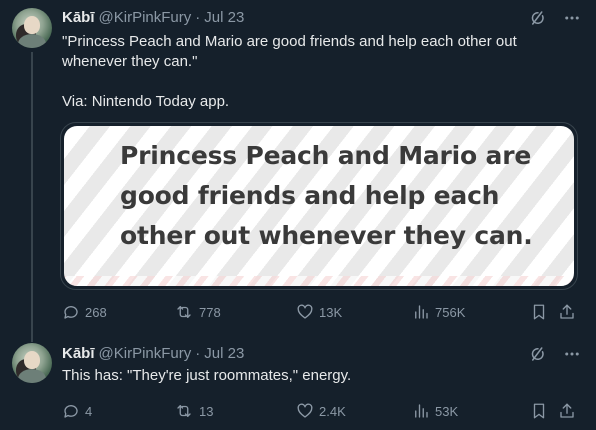 The height and width of the screenshot is (430, 596). I want to click on like-button: 2.4K, so click(321, 411).